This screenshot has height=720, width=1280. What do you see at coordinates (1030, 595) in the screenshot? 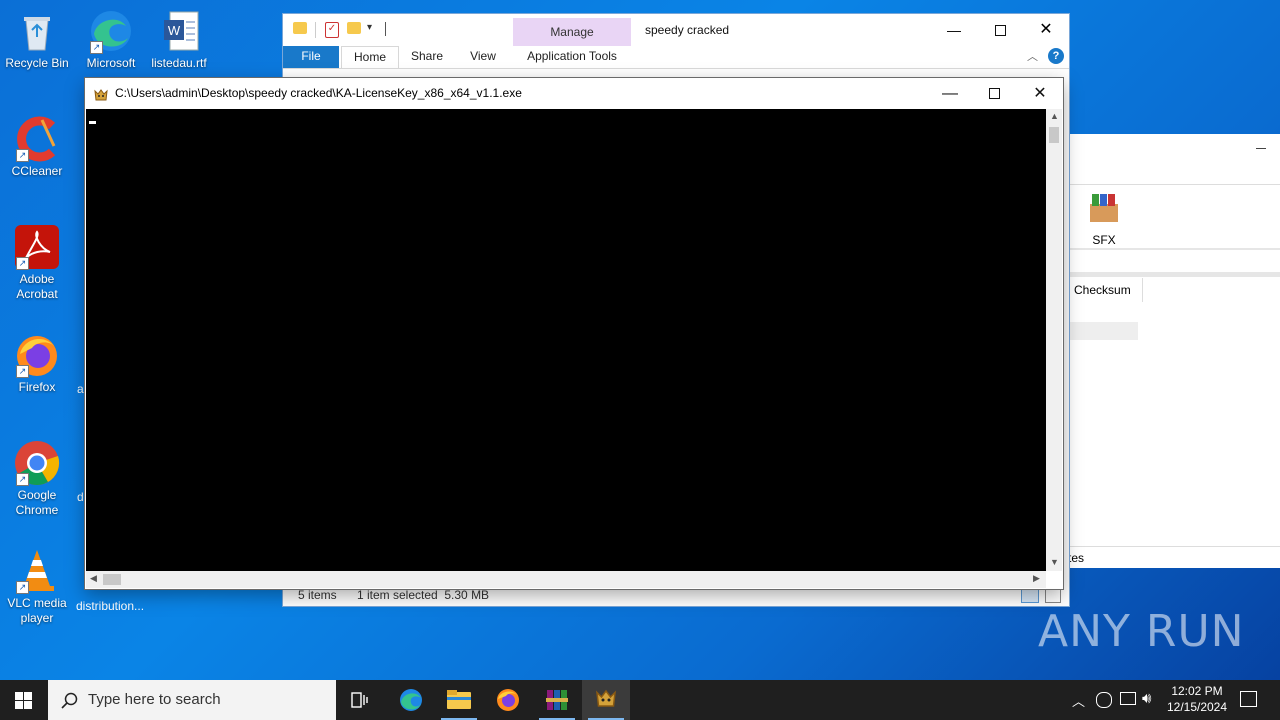
I see `details-view-icon` at bounding box center [1030, 595].